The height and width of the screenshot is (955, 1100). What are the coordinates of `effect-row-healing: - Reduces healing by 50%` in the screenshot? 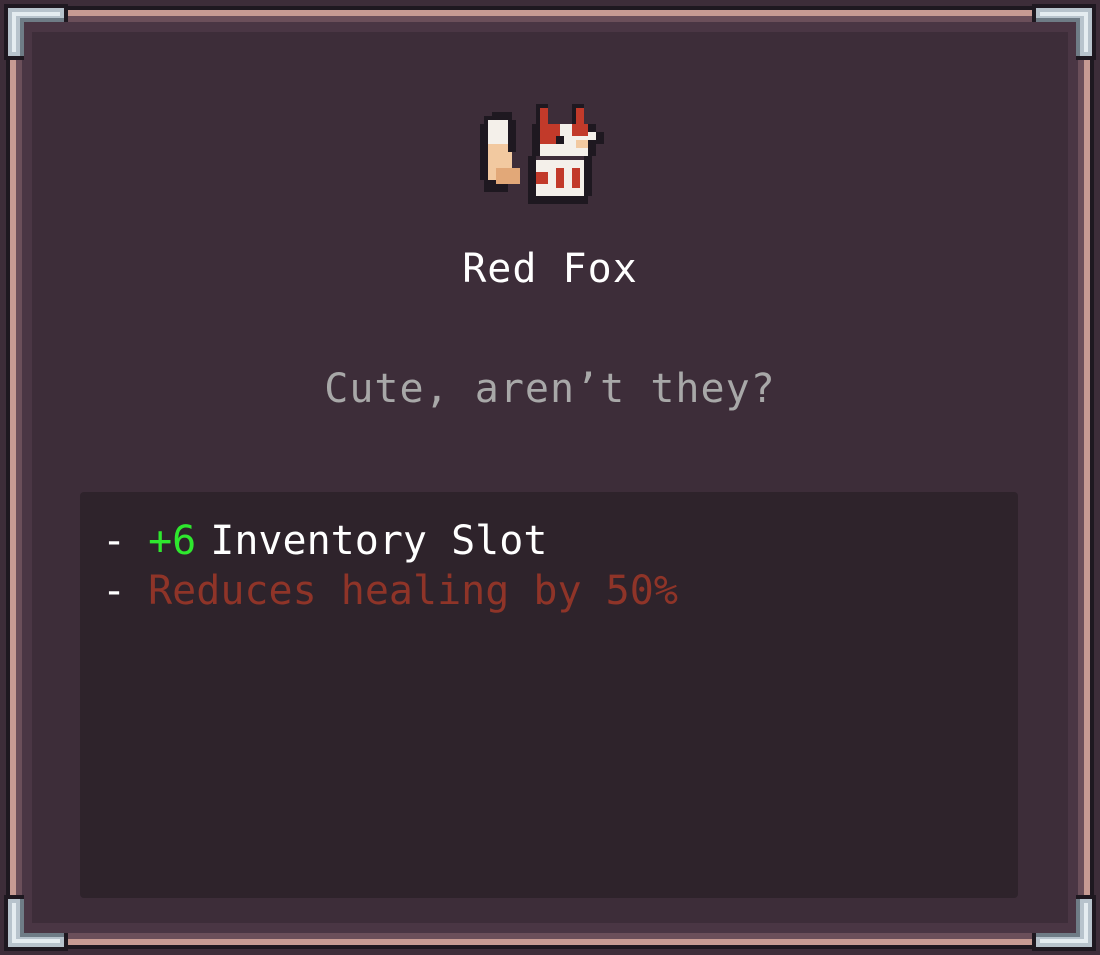 It's located at (390, 591).